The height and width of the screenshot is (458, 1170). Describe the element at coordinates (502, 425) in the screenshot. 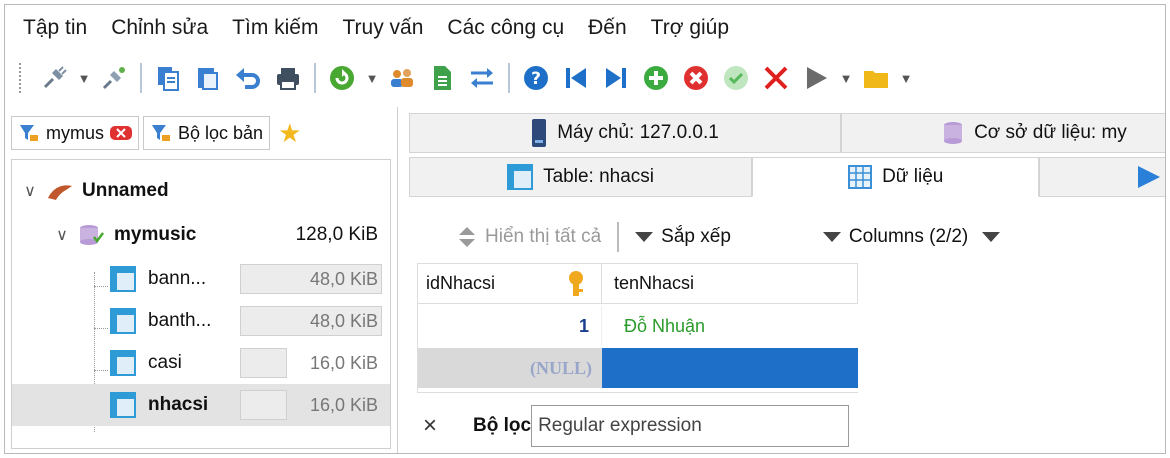

I see `filter-label: Bộ lọc` at that location.